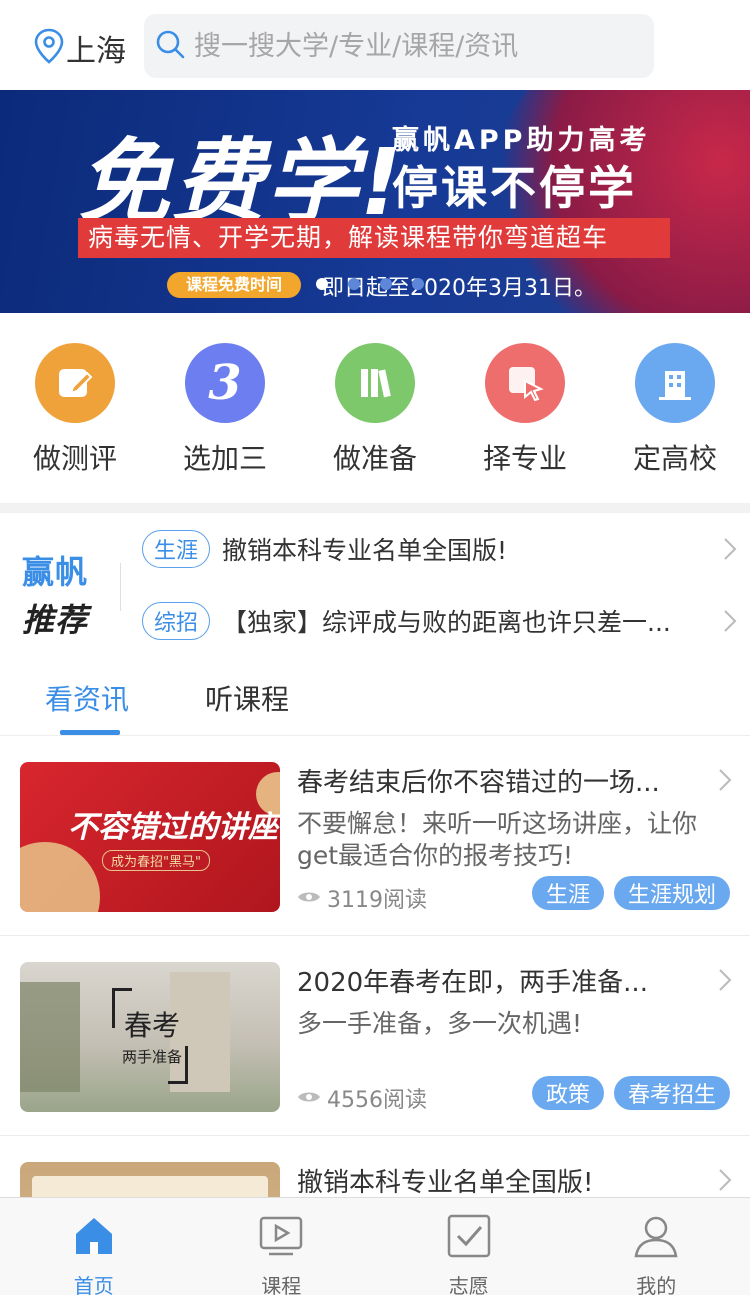  Describe the element at coordinates (671, 893) in the screenshot. I see `article-tag: 生涯规划` at that location.